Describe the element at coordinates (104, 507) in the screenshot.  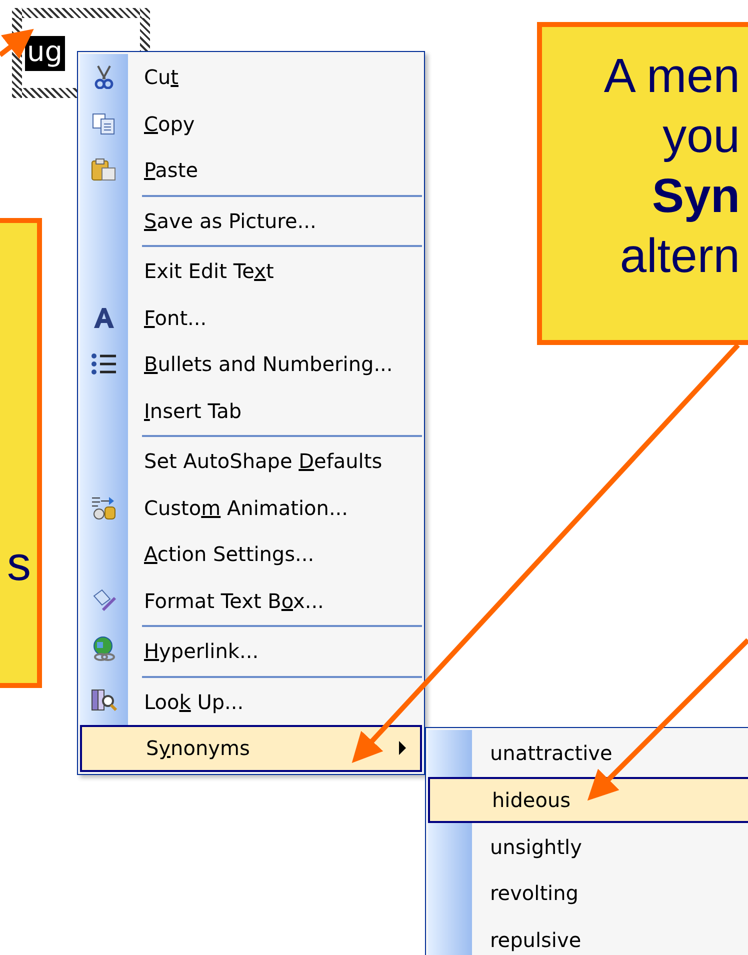
I see `animation-icon` at that location.